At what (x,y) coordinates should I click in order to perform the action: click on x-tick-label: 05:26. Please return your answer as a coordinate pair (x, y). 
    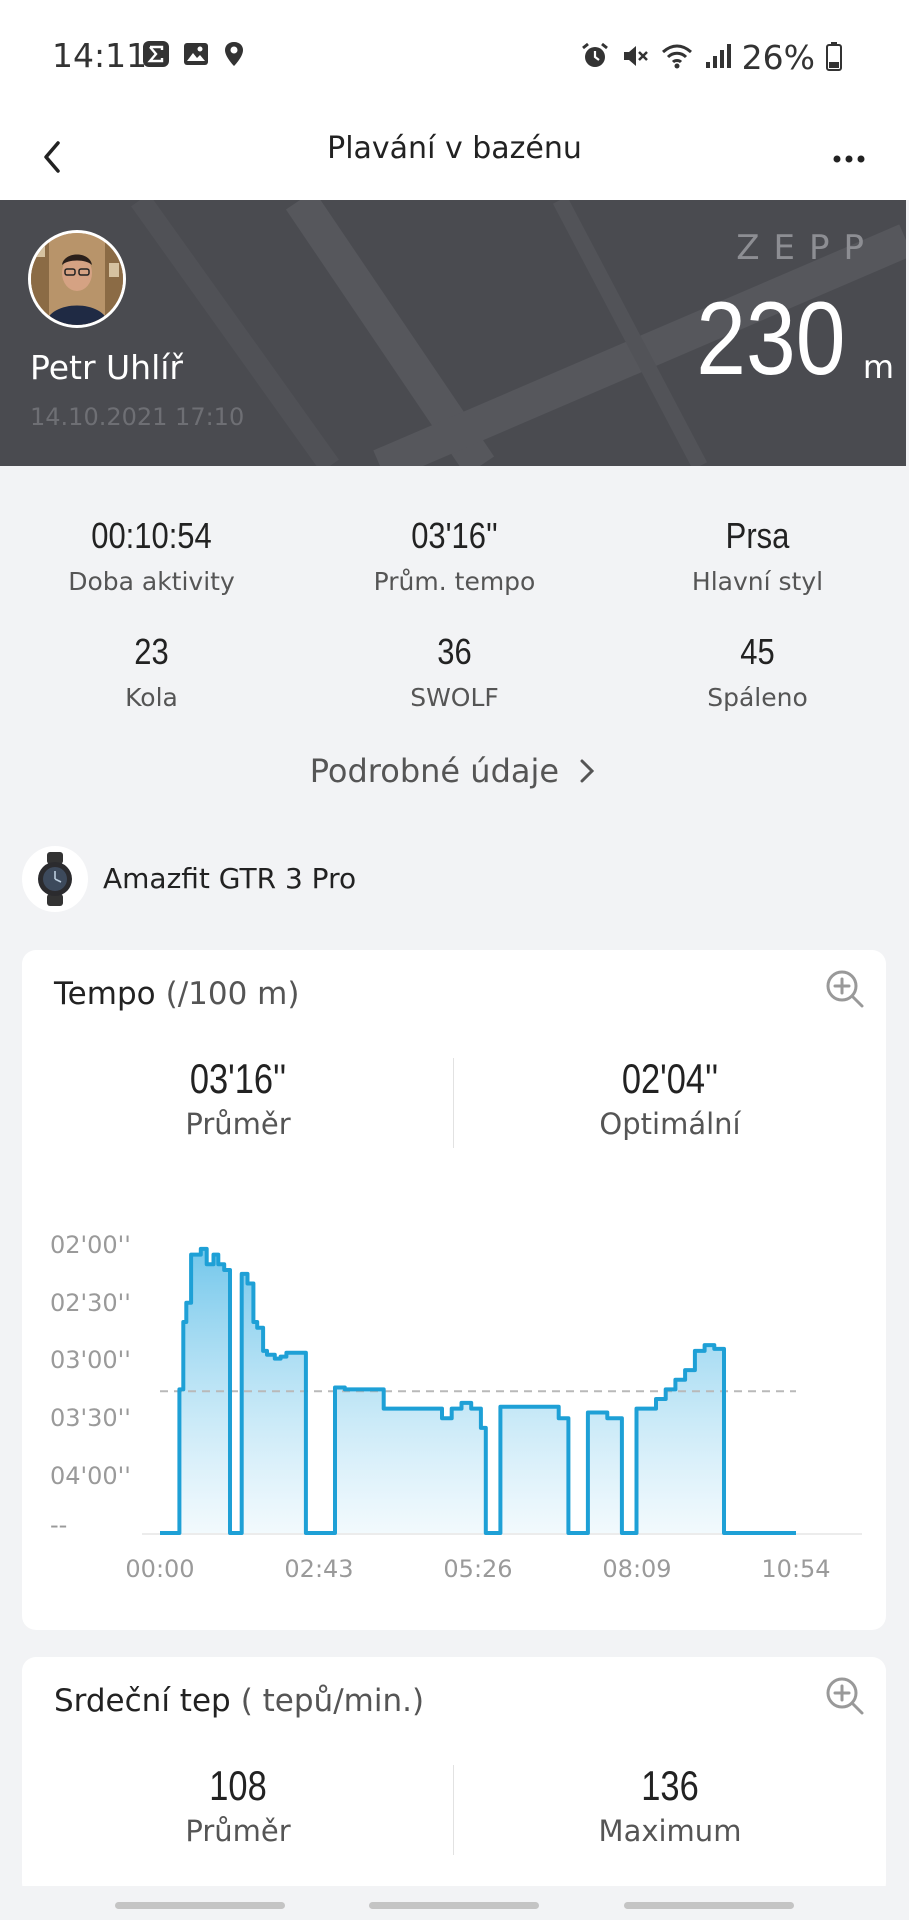
    Looking at the image, I should click on (477, 1569).